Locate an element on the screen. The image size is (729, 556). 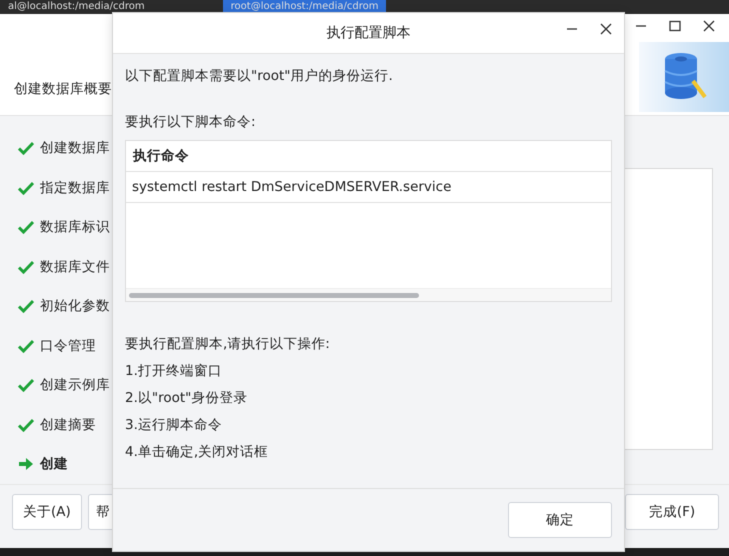
maximize-icon is located at coordinates (675, 26).